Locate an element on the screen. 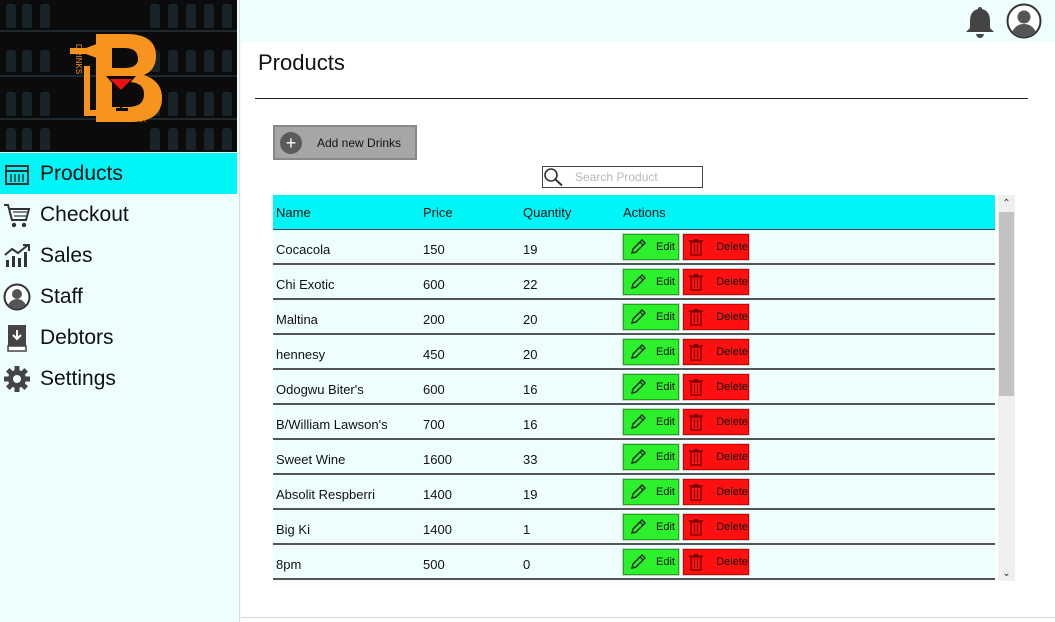 Image resolution: width=1055 pixels, height=622 pixels. search-input is located at coordinates (639, 177).